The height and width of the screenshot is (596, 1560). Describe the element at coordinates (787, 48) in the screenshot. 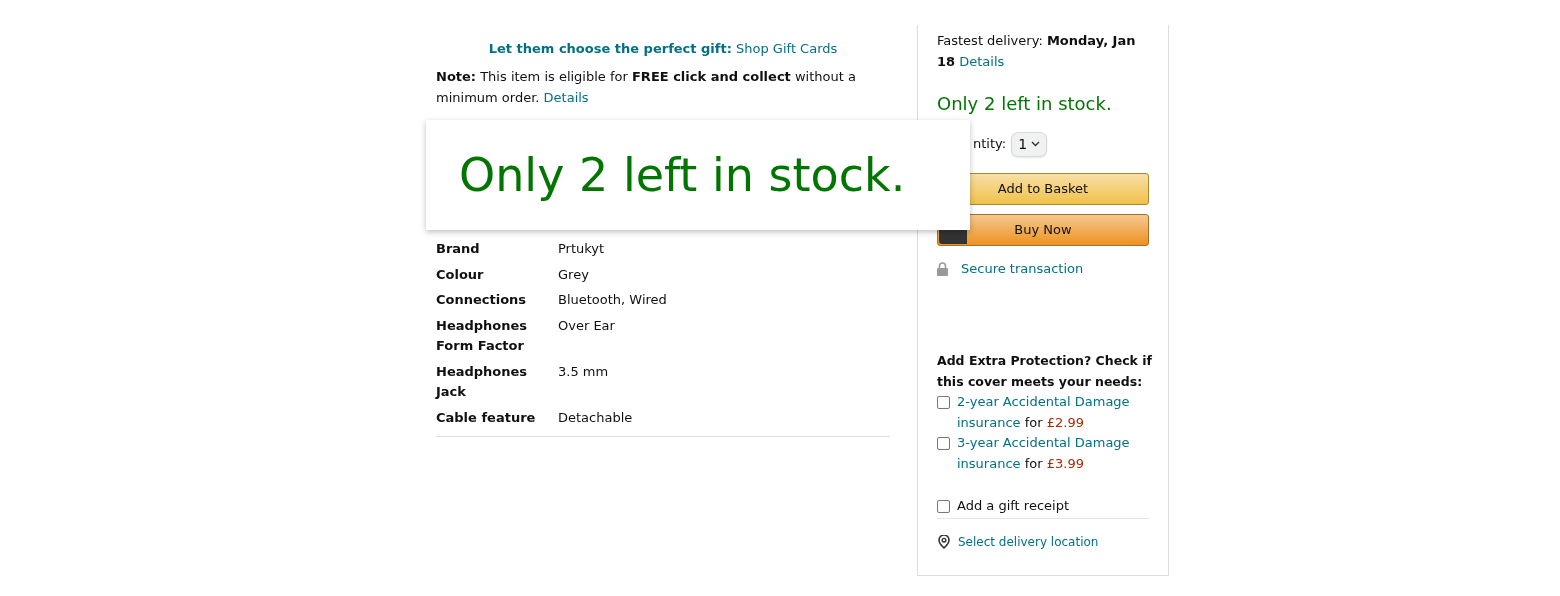

I see `gift-cards-link: Shop Gift Cards` at that location.